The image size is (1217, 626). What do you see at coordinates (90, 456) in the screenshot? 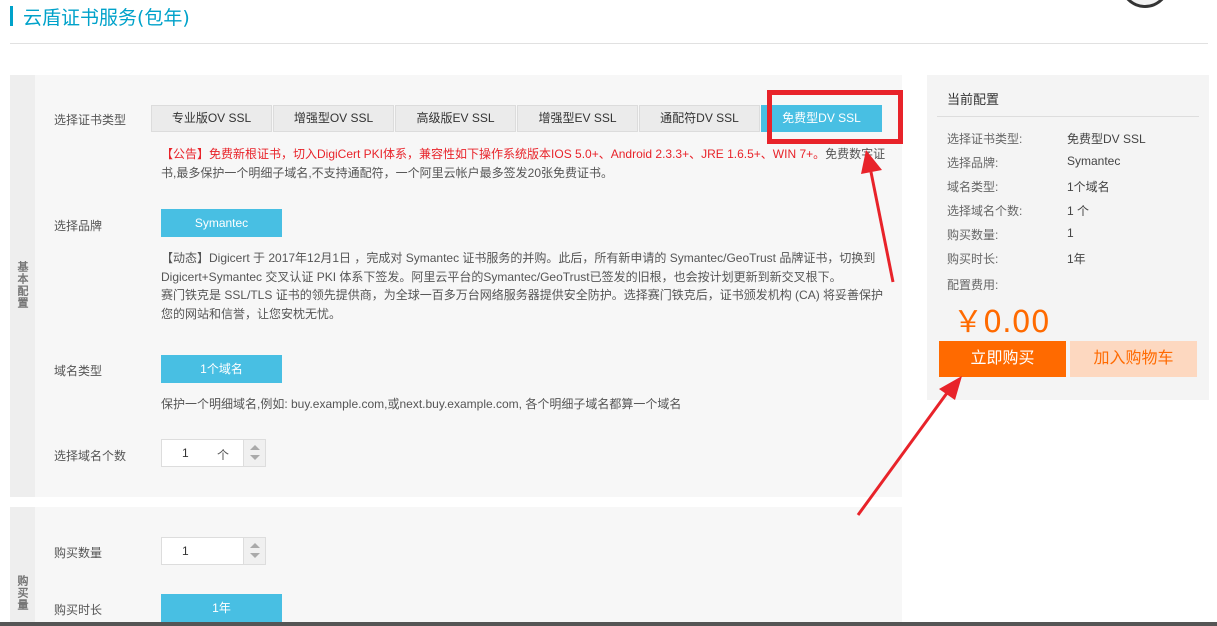
I see `domain-count-label: 选择域名个数` at bounding box center [90, 456].